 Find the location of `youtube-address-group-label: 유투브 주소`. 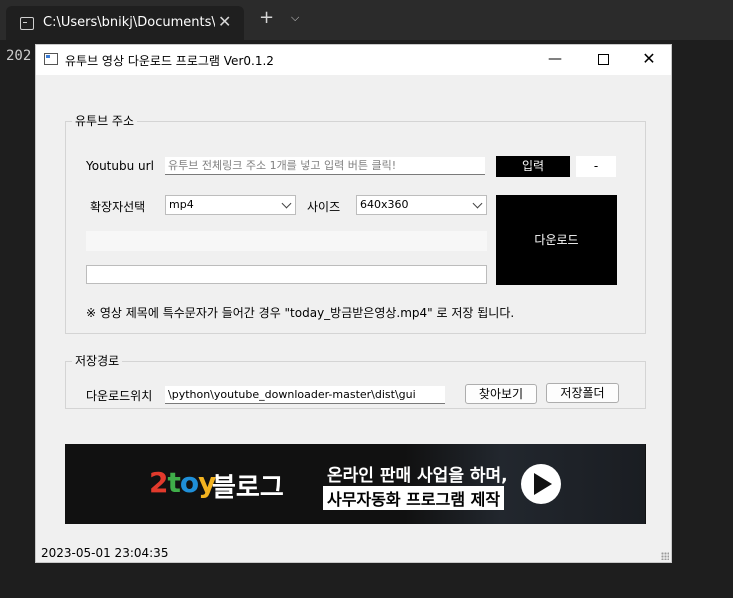

youtube-address-group-label: 유투브 주소 is located at coordinates (105, 120).